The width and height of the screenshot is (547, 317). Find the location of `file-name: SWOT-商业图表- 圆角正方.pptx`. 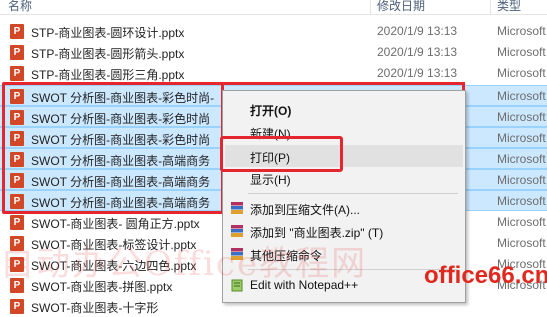

file-name: SWOT-商业图表- 圆角正方.pptx is located at coordinates (115, 224).